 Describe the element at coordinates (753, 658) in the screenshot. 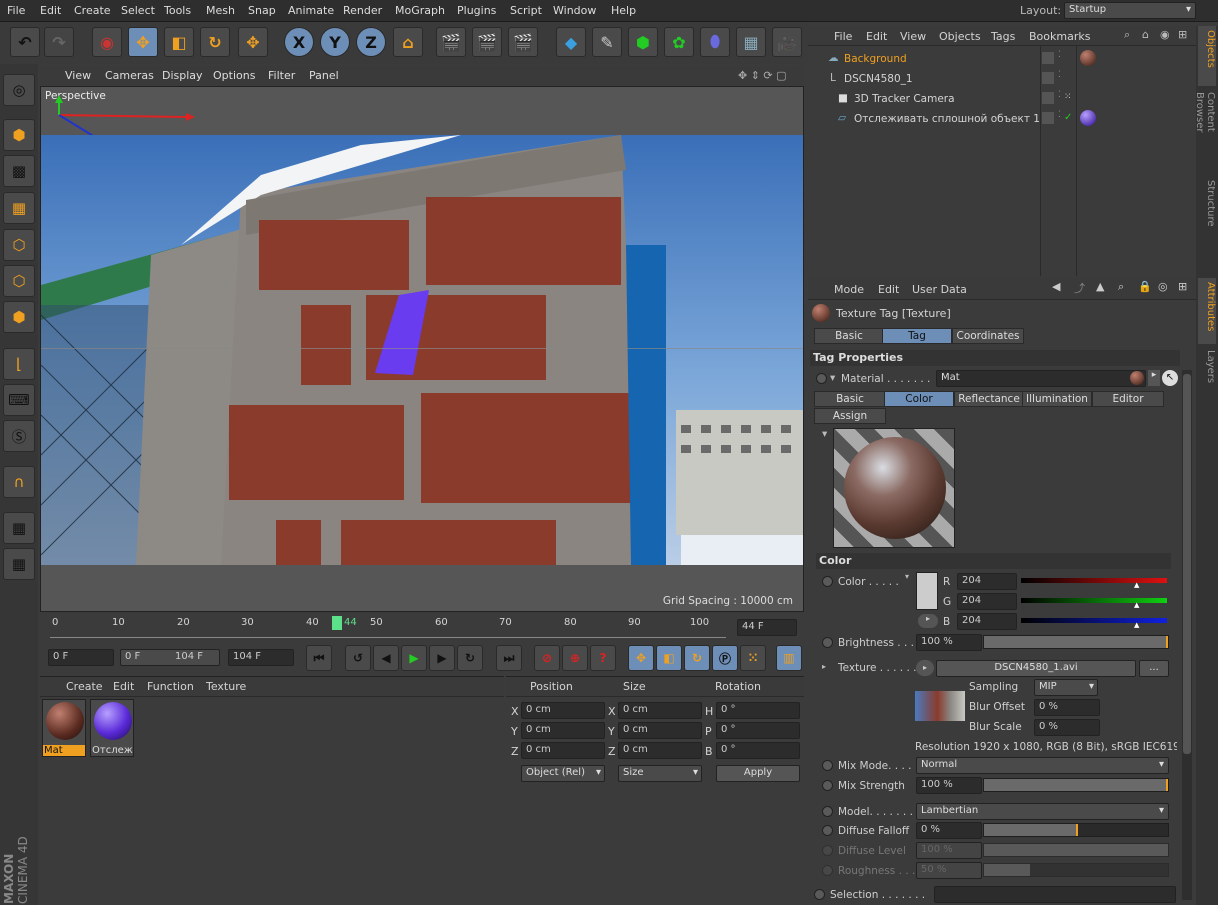

I see `key-pla-button: ⁙` at that location.